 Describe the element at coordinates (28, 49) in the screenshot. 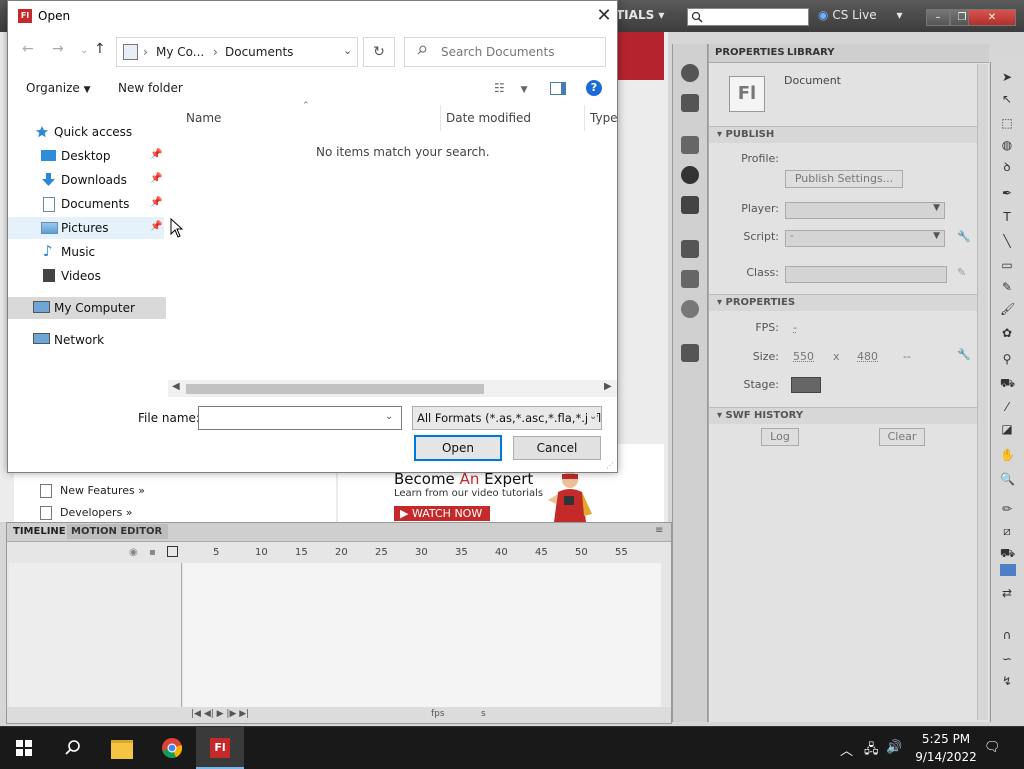

I see `back-arrow-icon: ←` at that location.